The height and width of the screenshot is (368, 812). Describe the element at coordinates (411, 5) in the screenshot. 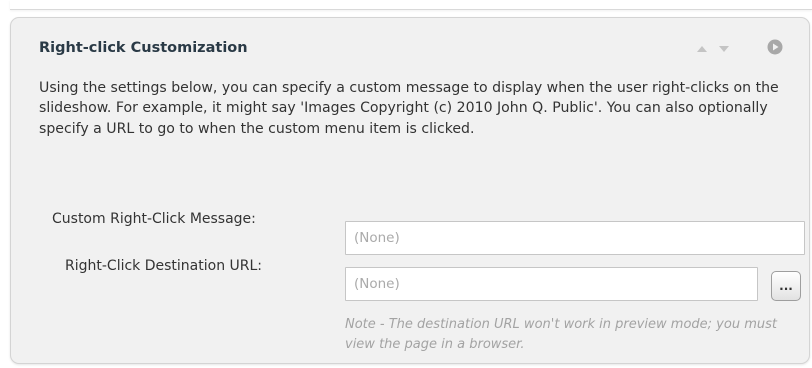

I see `previous-panel-edge` at that location.